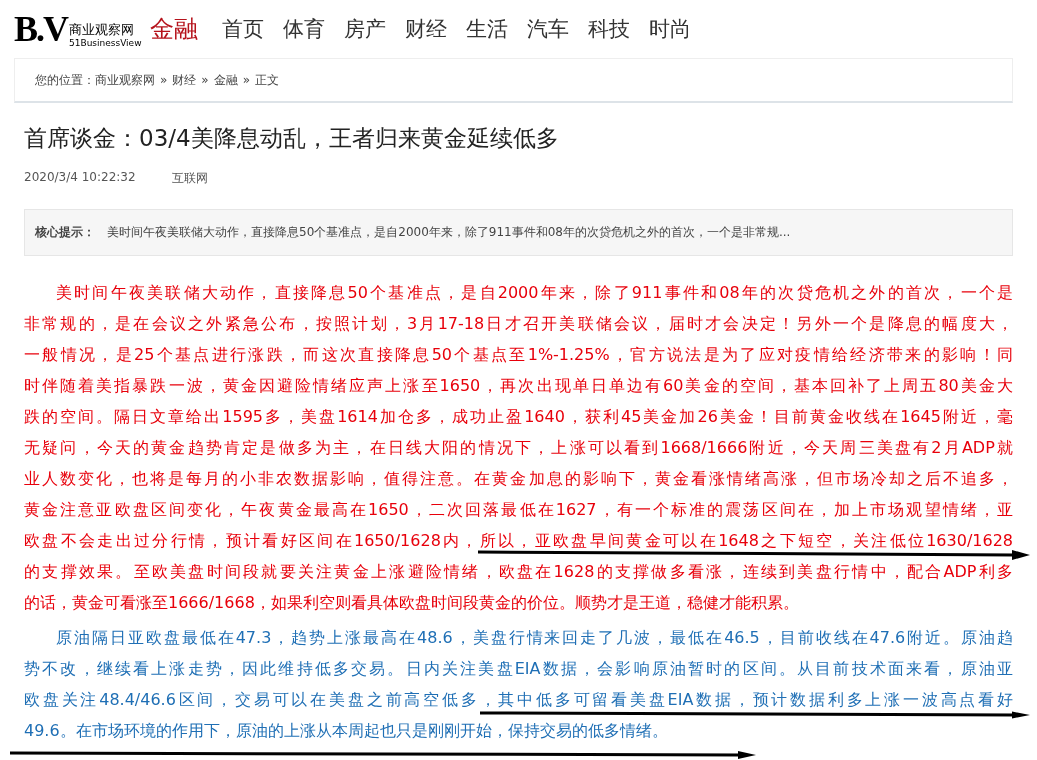  I want to click on article-text-line: 无疑问，今天的黄金趋势肯定是做多为主，在日线大阳的情况下，上涨可以看到1668/1666附近，今天周三美盘有2月ADP就, so click(518, 448).